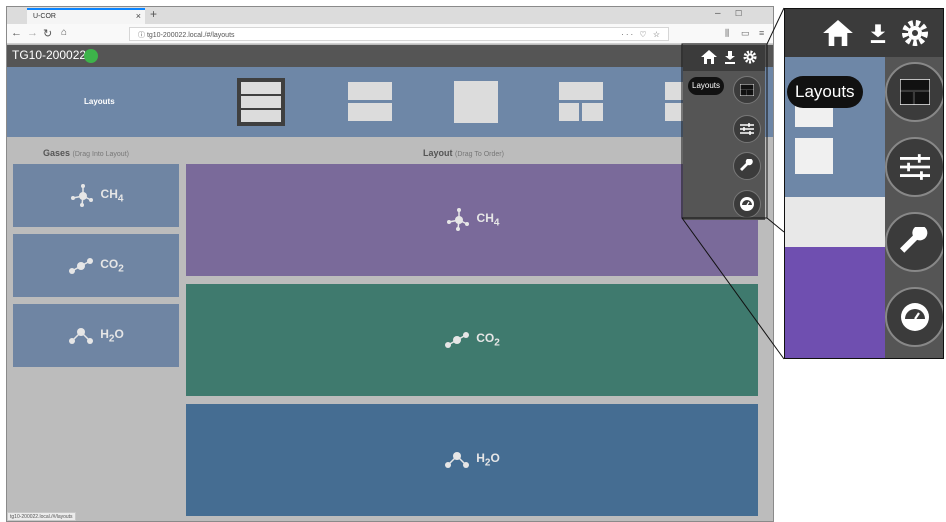 The height and width of the screenshot is (522, 946). I want to click on url-text: tg10-200022.local./#/layouts, so click(190, 35).